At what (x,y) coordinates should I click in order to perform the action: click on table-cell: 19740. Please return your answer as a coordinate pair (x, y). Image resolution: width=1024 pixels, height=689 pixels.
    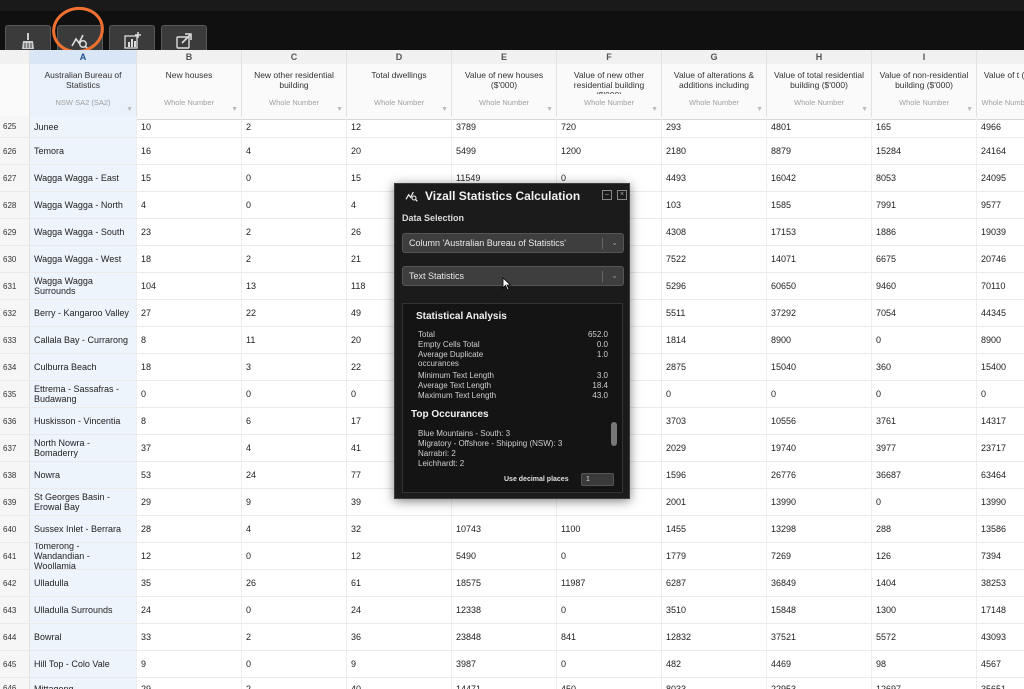
    Looking at the image, I should click on (819, 448).